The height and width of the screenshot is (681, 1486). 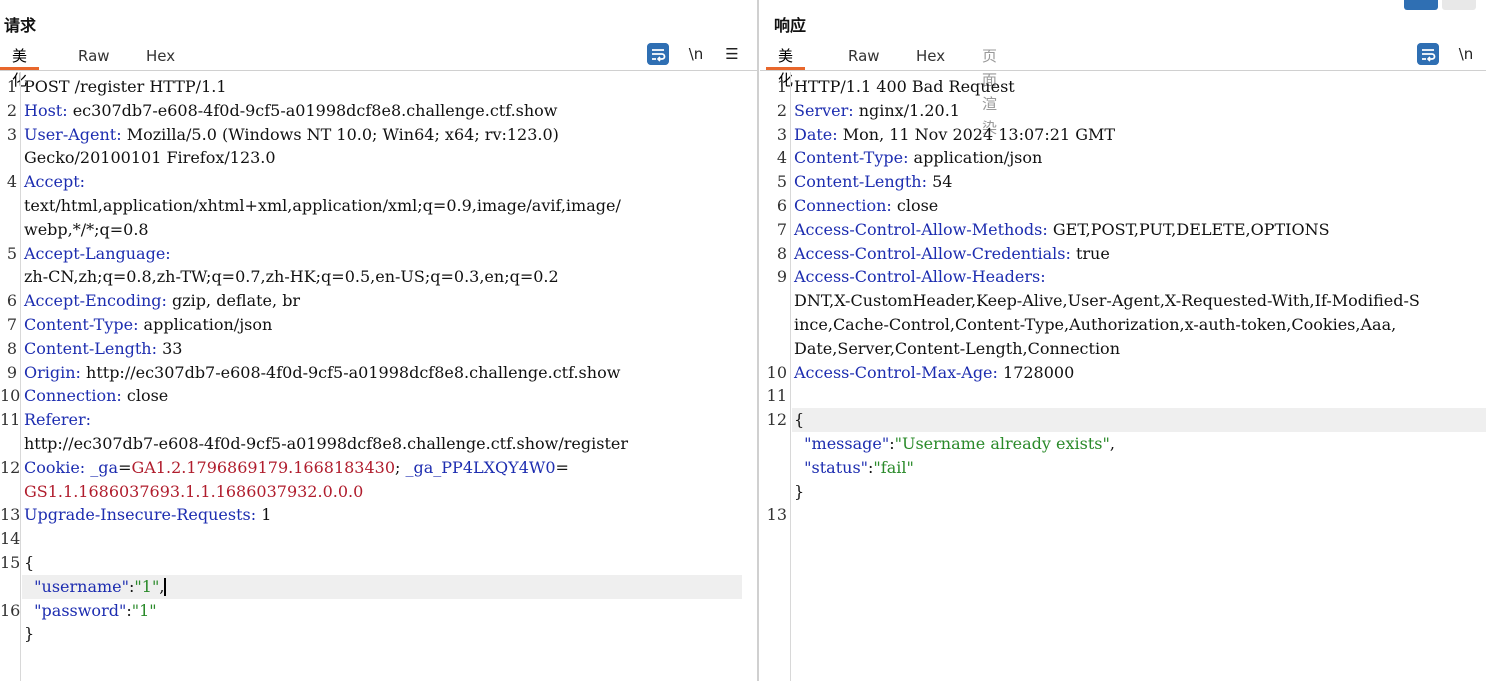 I want to click on token: "fail", so click(x=893, y=467).